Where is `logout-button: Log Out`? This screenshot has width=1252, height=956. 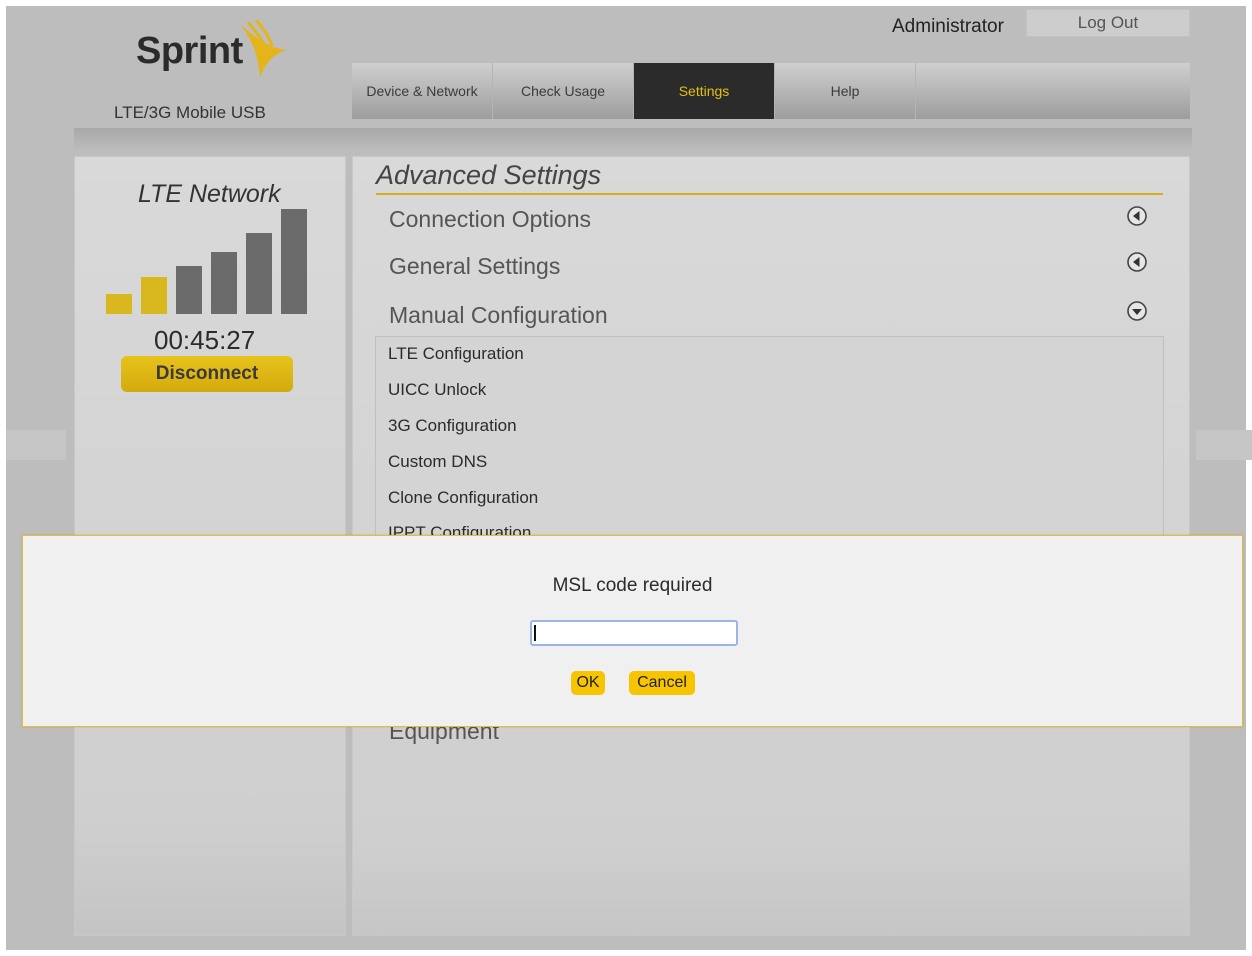
logout-button: Log Out is located at coordinates (1108, 23).